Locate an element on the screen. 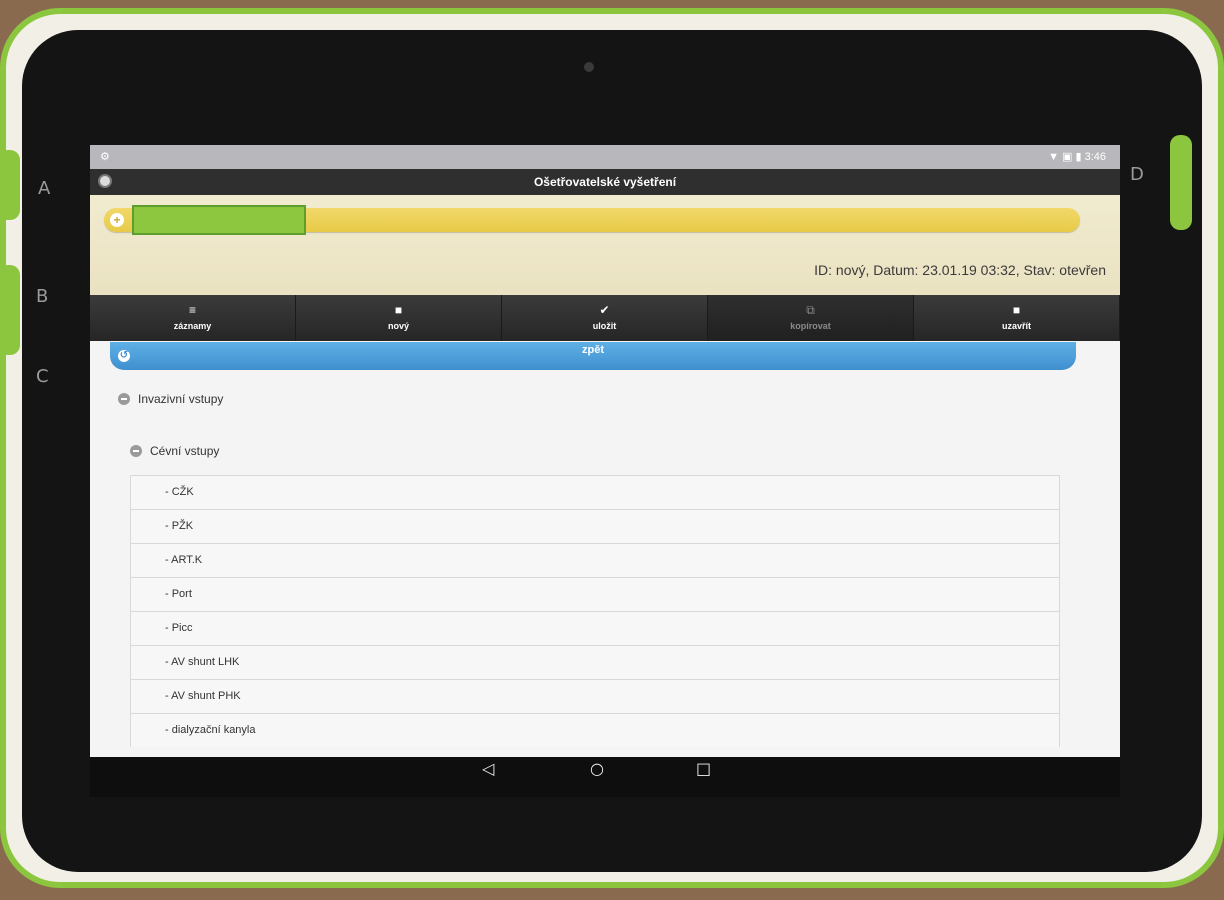 The width and height of the screenshot is (1224, 900). list-item: - Picc is located at coordinates (595, 628).